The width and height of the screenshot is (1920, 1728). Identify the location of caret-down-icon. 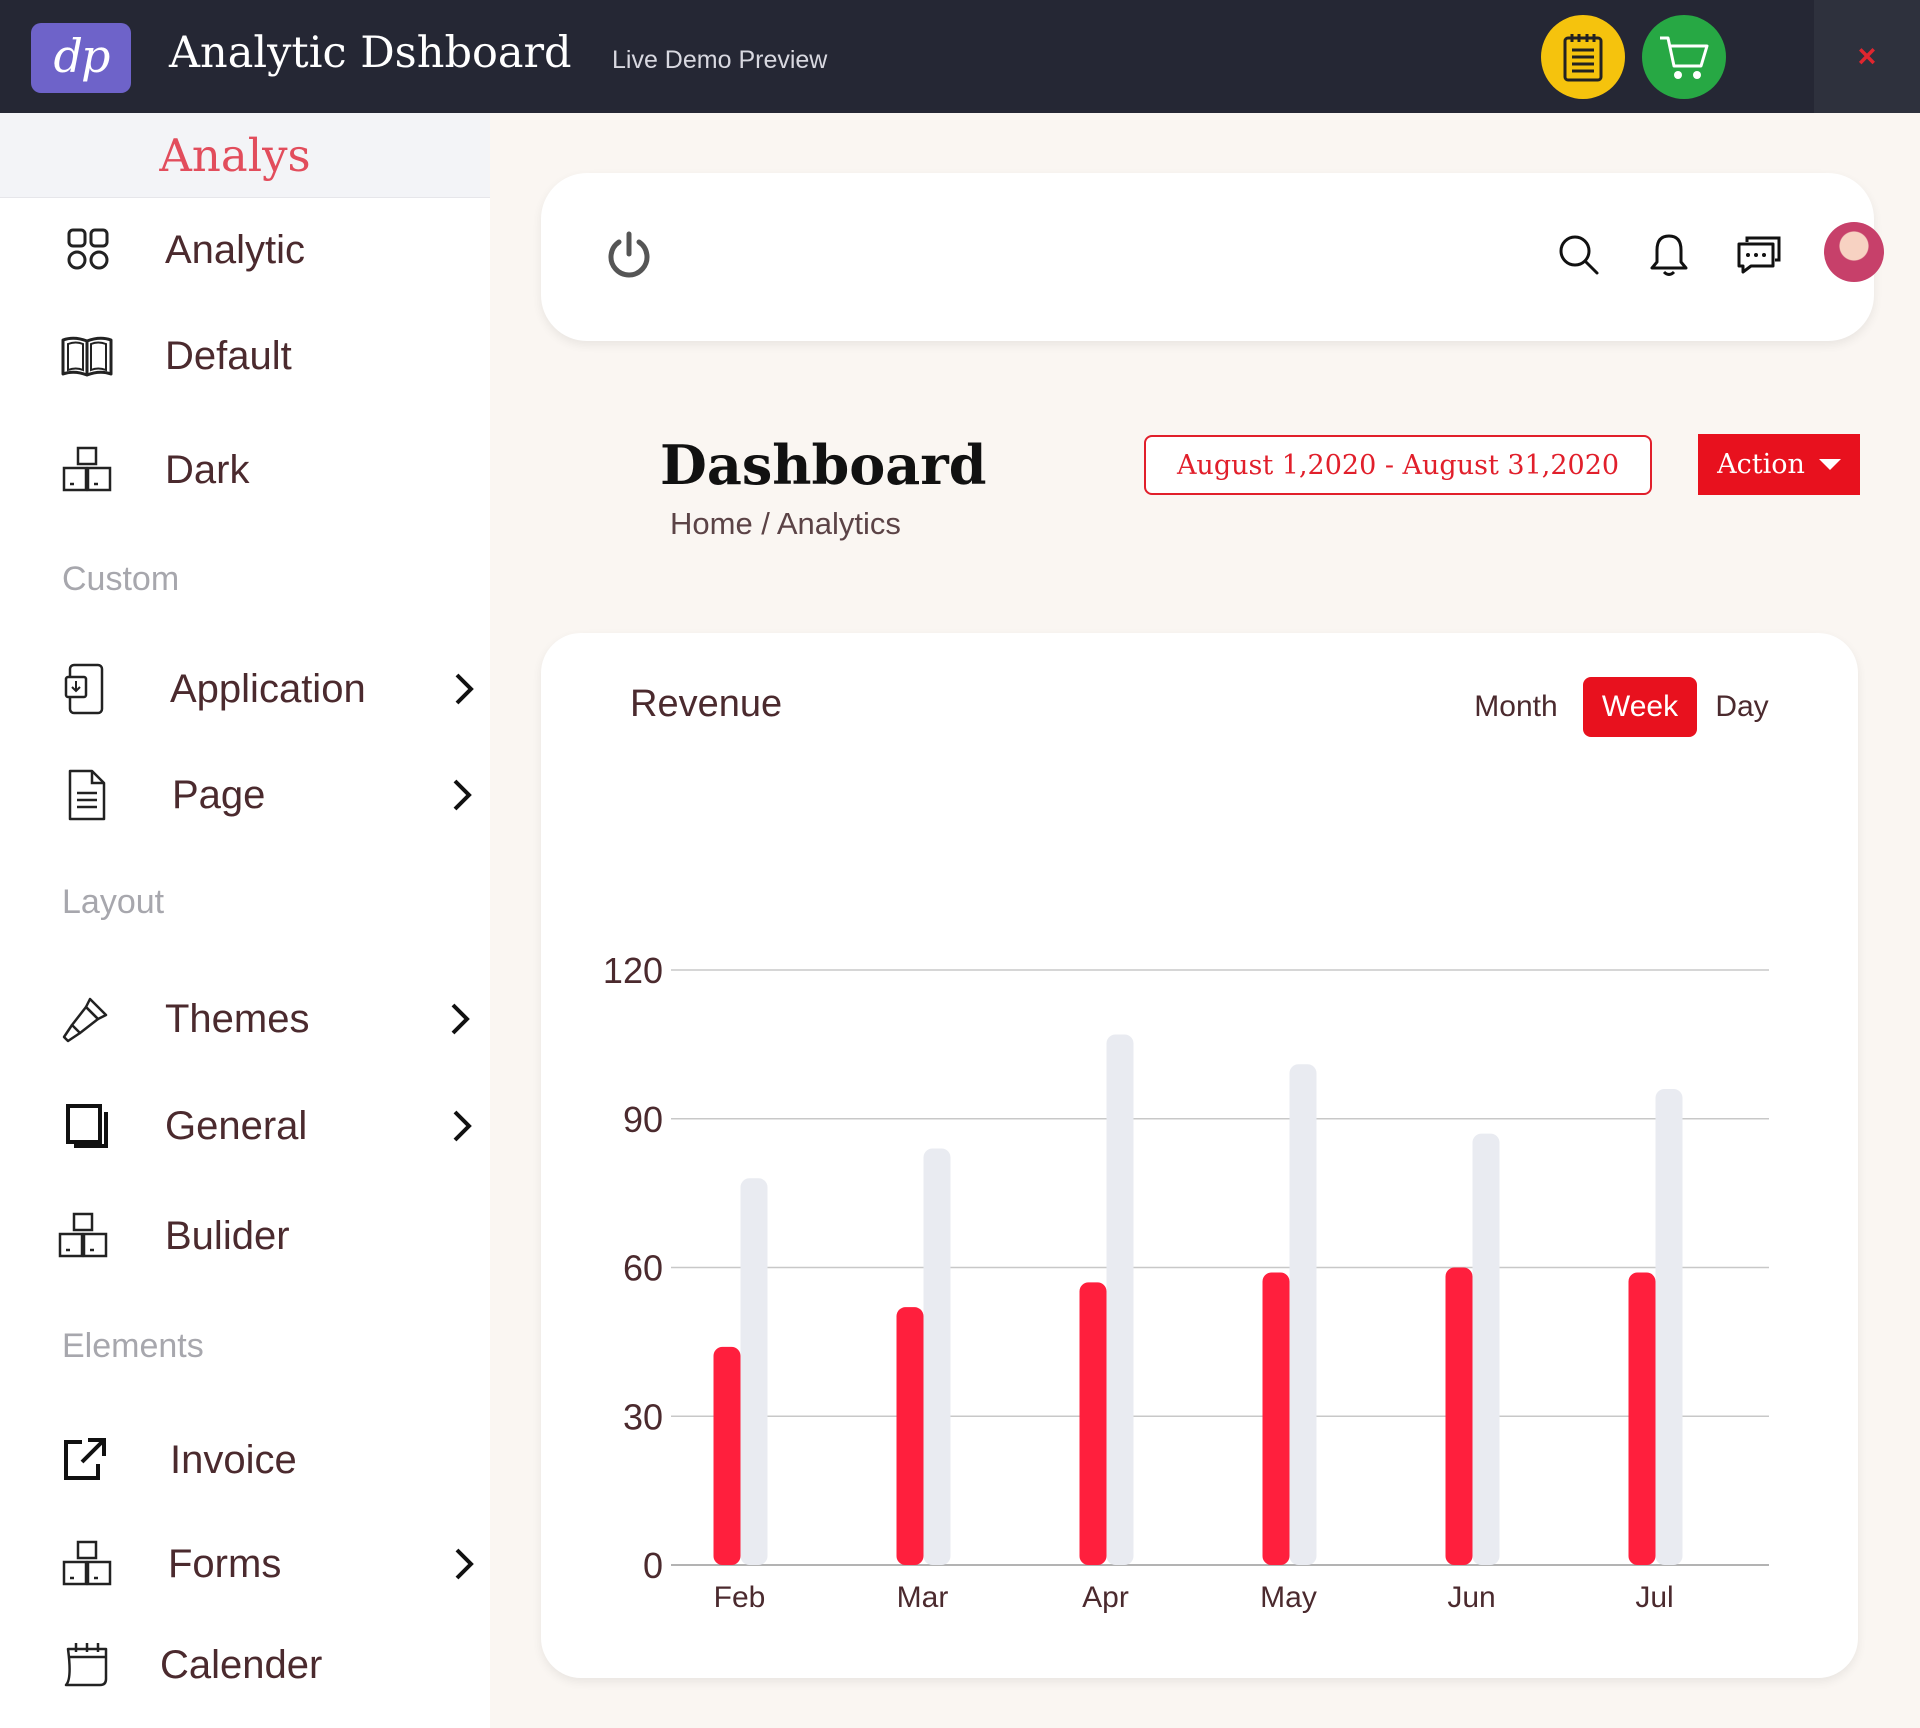
(1829, 464).